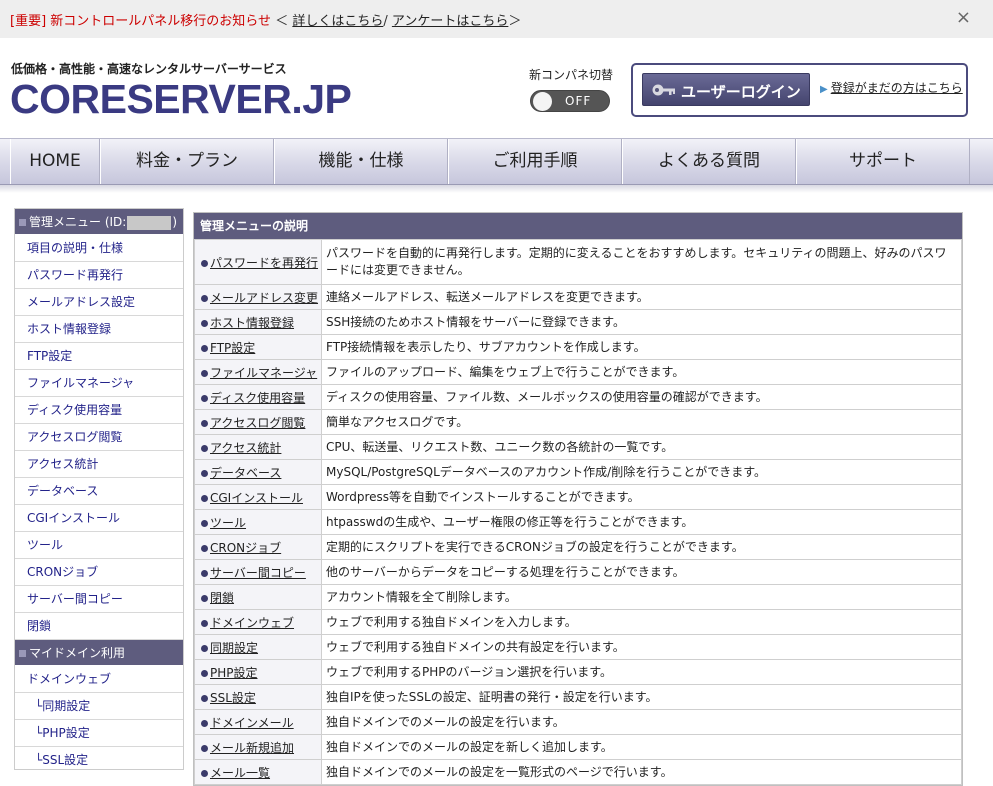 This screenshot has width=993, height=786. Describe the element at coordinates (641, 297) in the screenshot. I see `menu-description: 連絡メールアドレス、転送メールアドレスを変更できます。` at that location.